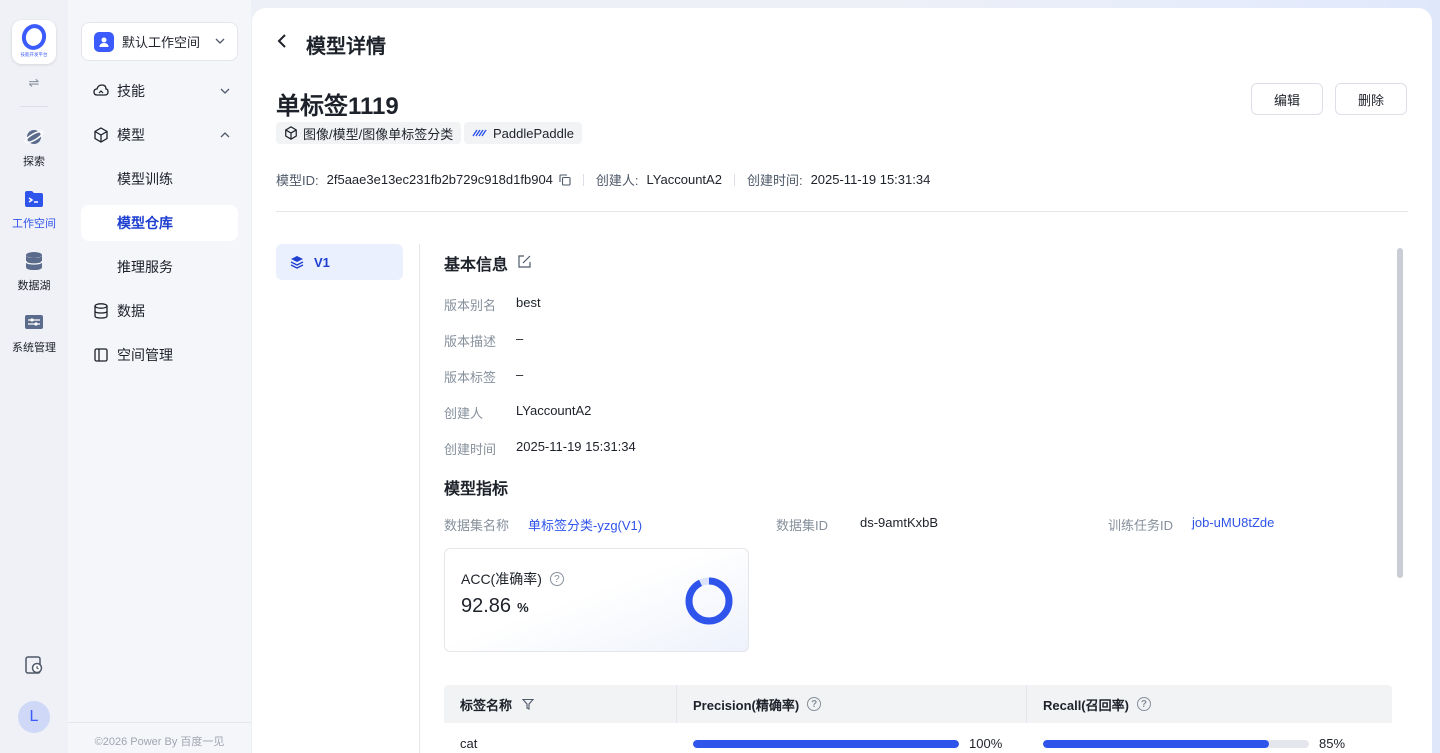 The width and height of the screenshot is (1440, 753). What do you see at coordinates (464, 413) in the screenshot?
I see `info-key: 创建人` at bounding box center [464, 413].